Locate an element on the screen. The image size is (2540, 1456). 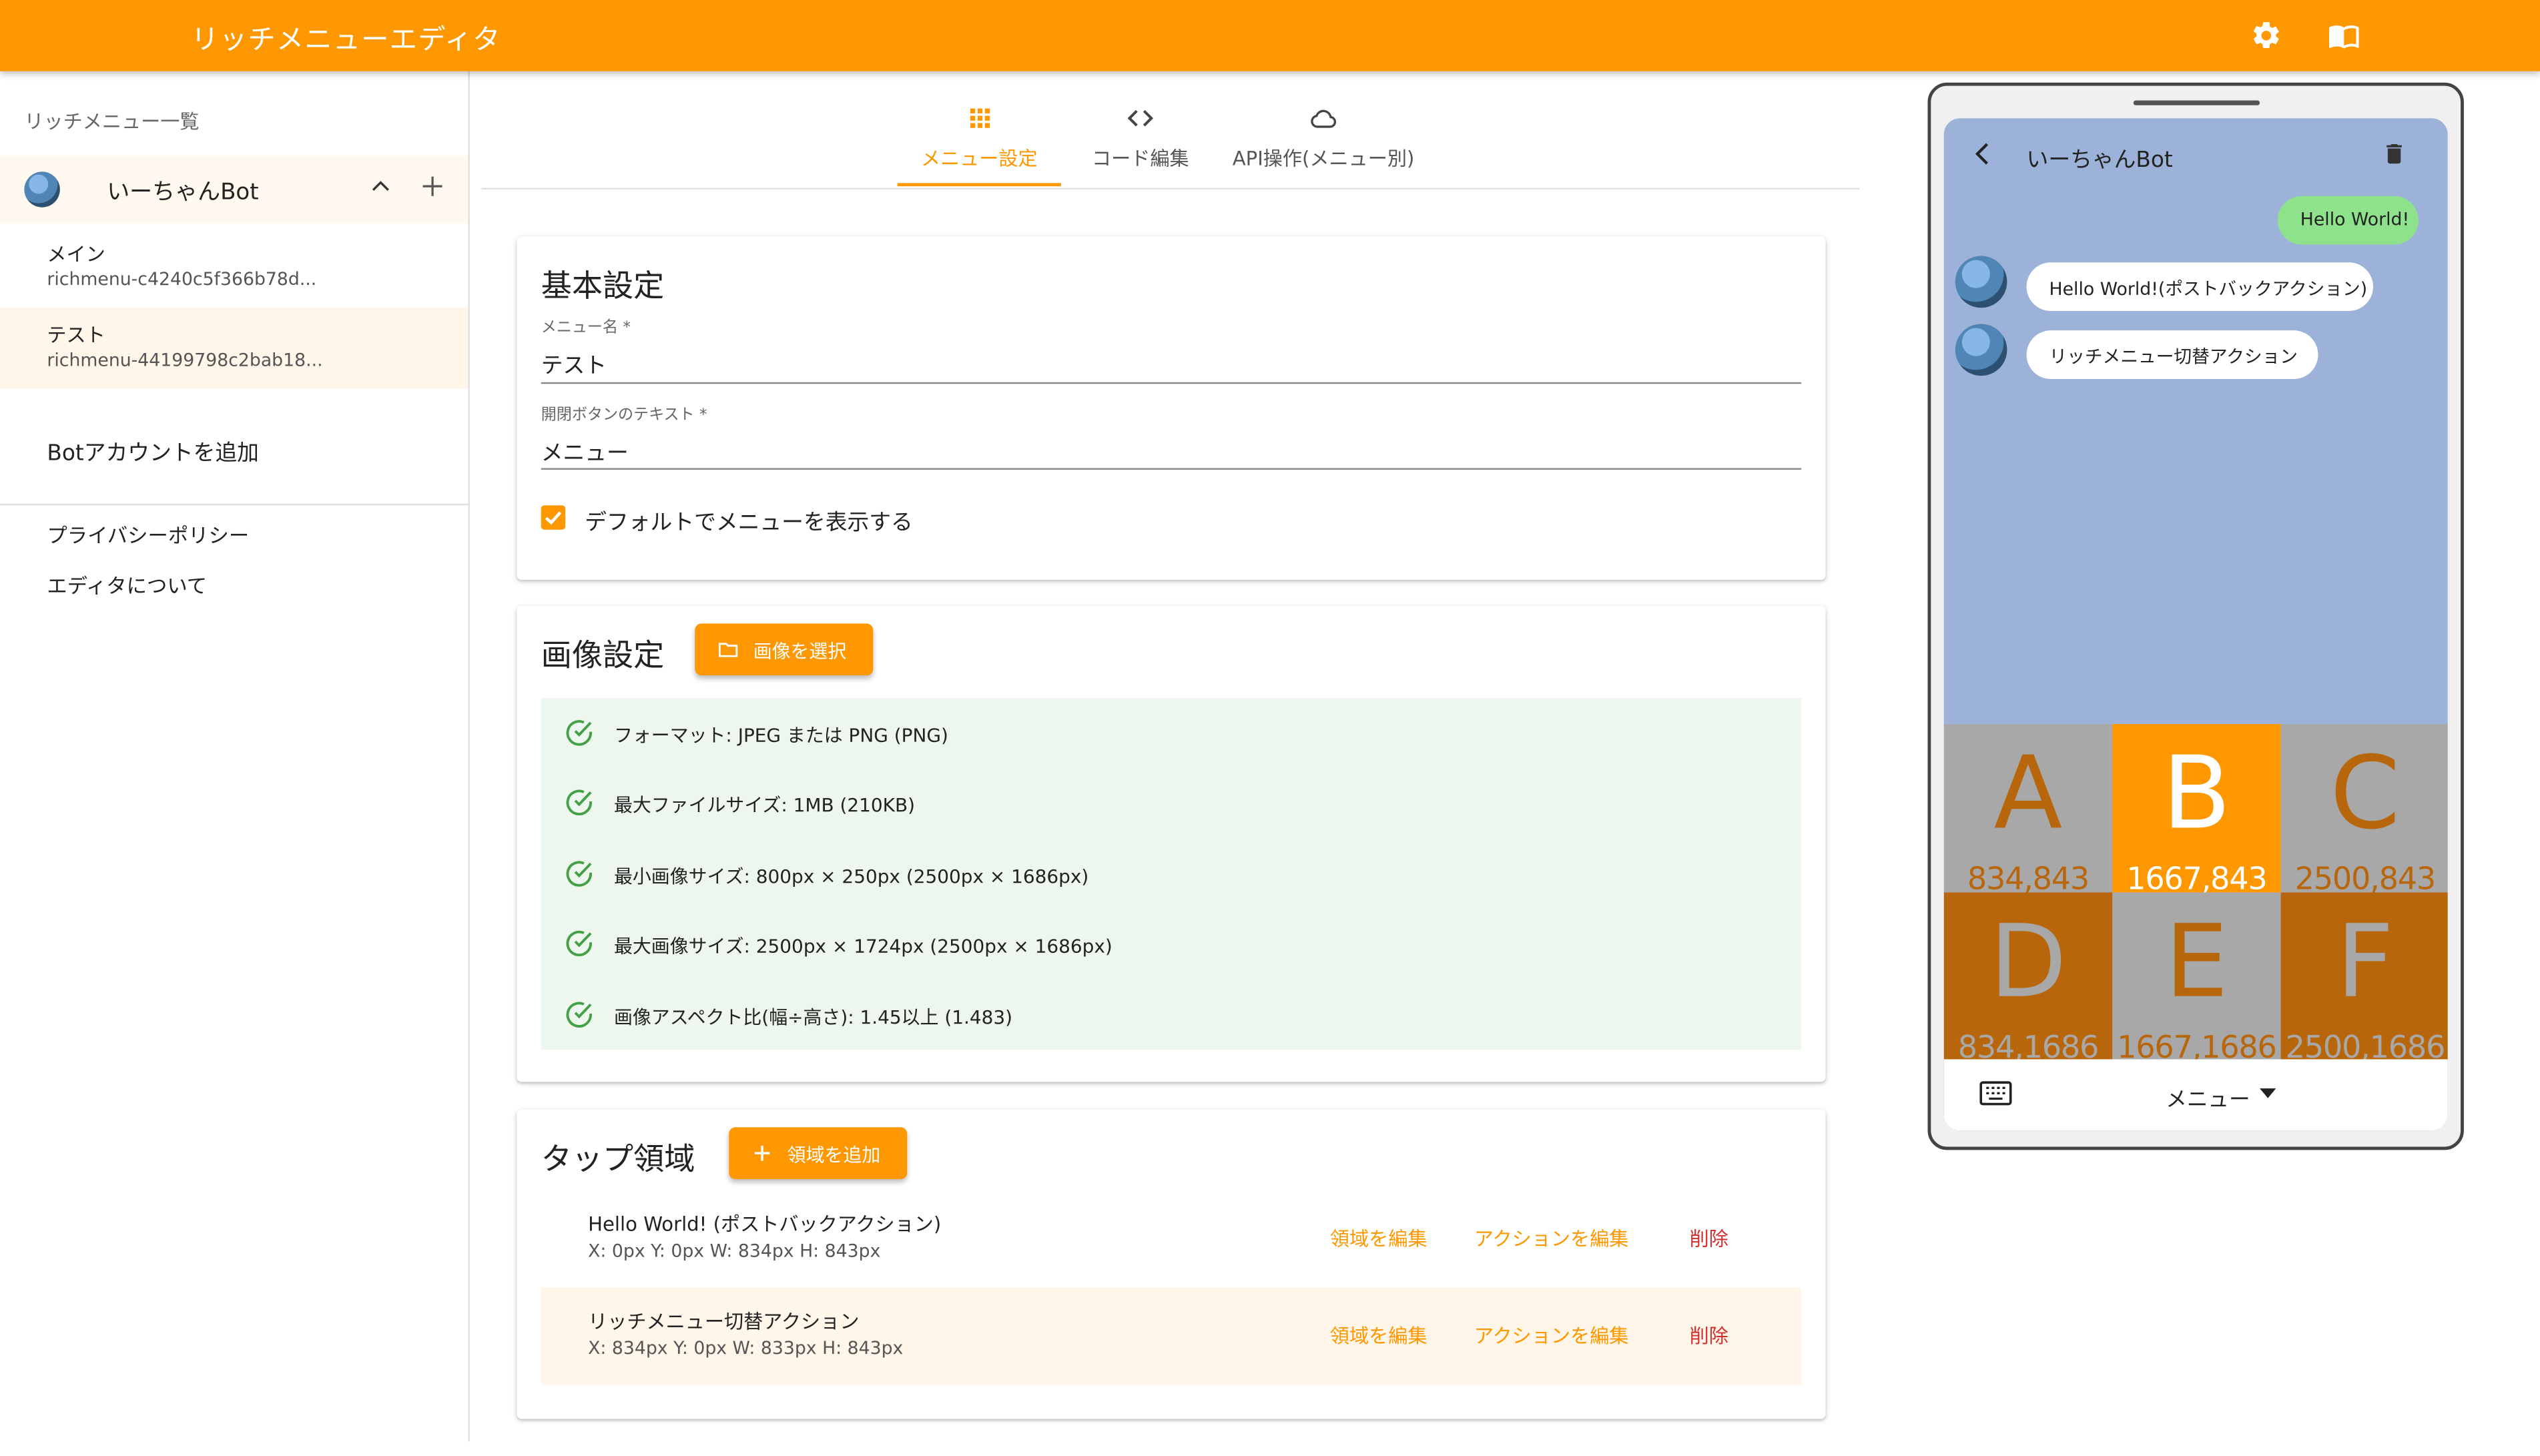
rich-menu-cell-d: D 834,1686 is located at coordinates (2028, 976).